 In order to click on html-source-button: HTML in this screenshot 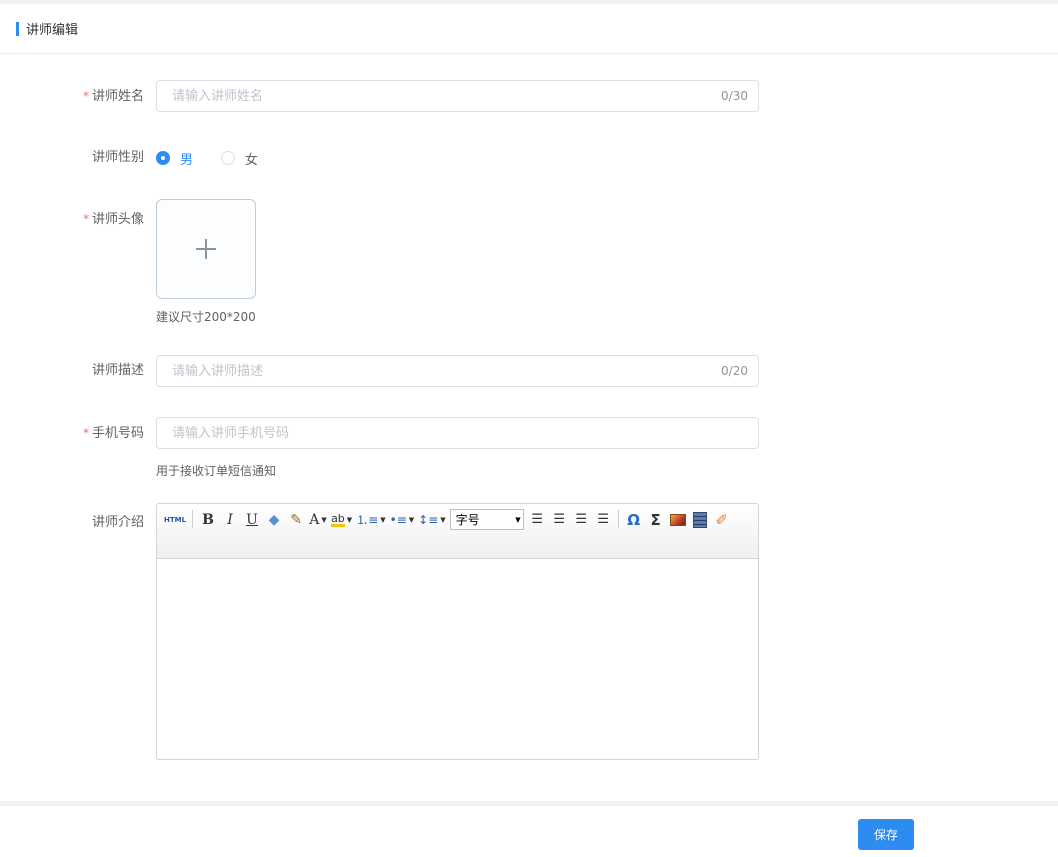, I will do `click(175, 519)`.